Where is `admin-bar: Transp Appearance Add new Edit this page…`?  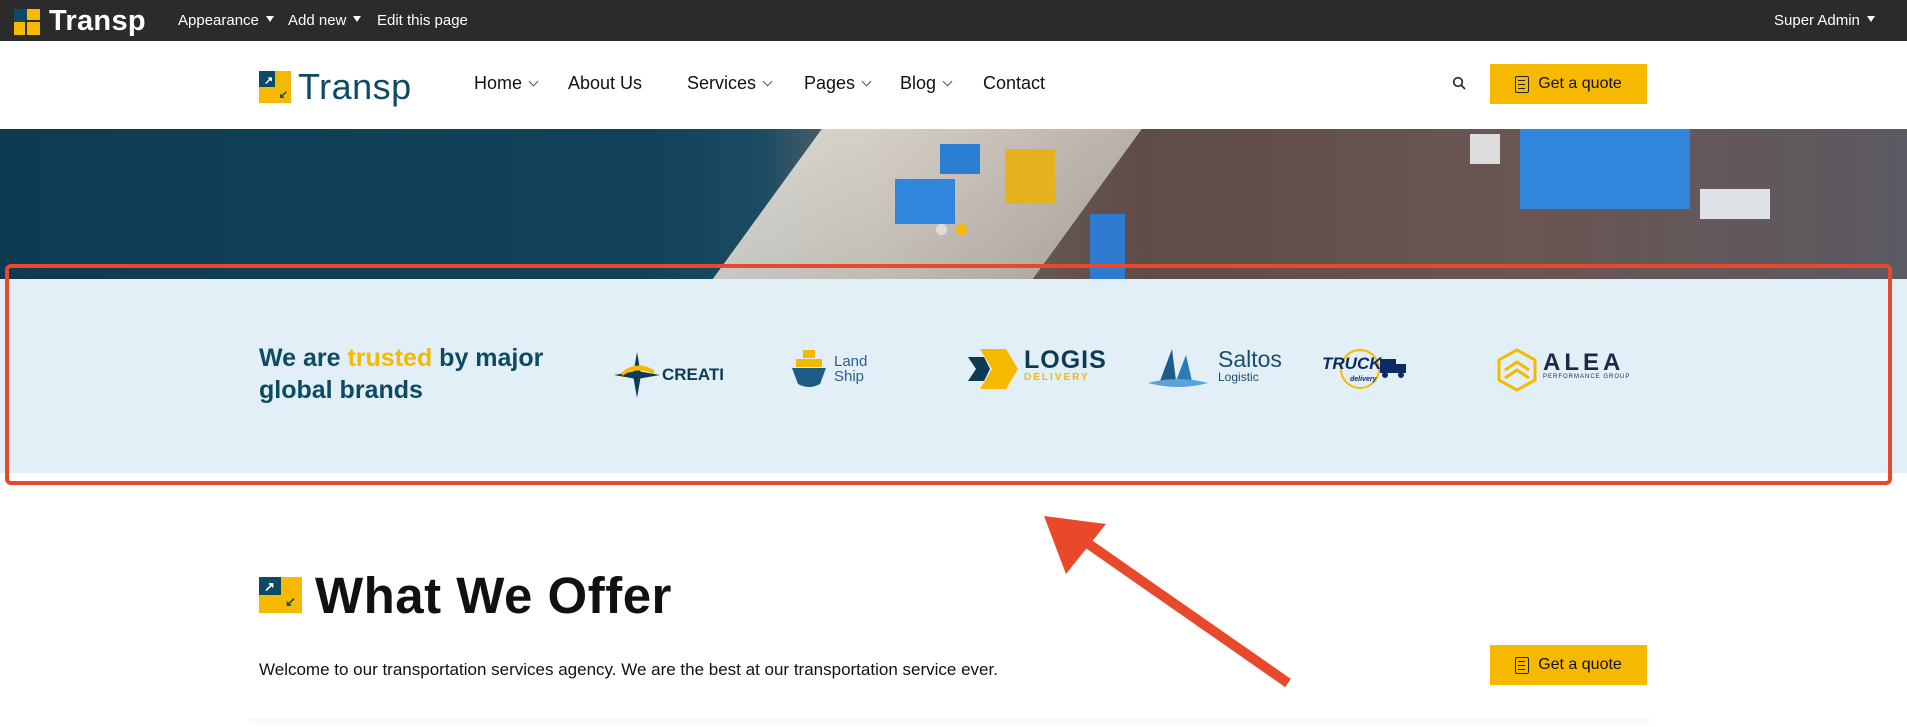 admin-bar: Transp Appearance Add new Edit this page… is located at coordinates (953, 20).